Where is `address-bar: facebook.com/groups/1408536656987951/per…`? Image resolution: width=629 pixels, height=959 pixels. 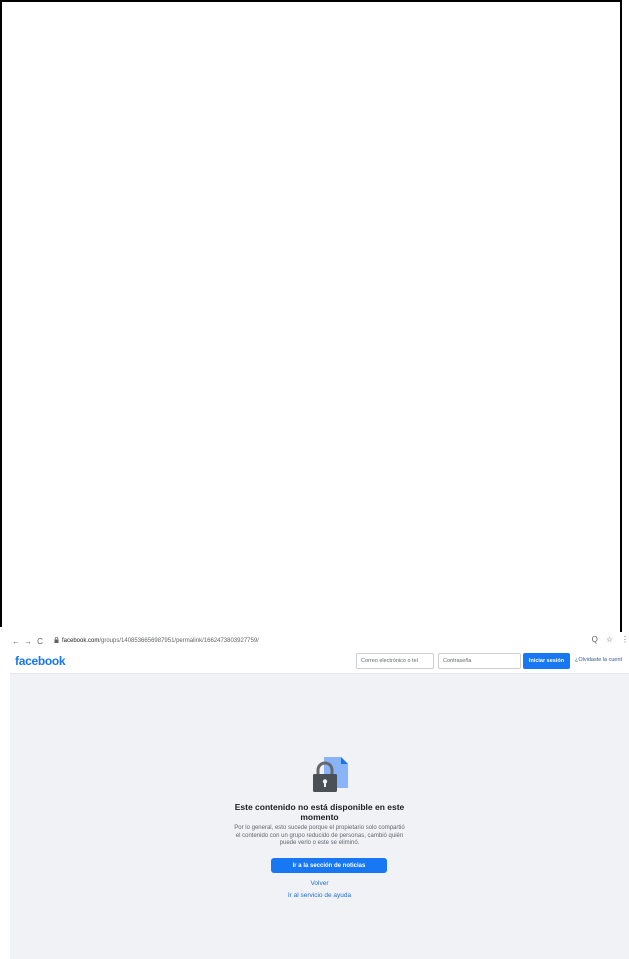
address-bar: facebook.com/groups/1408536656987951/per… is located at coordinates (160, 641).